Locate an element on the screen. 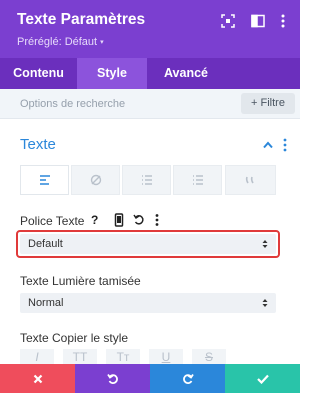 The width and height of the screenshot is (320, 393). preset-selector: Préréglé: Défaut ▾ is located at coordinates (60, 42).